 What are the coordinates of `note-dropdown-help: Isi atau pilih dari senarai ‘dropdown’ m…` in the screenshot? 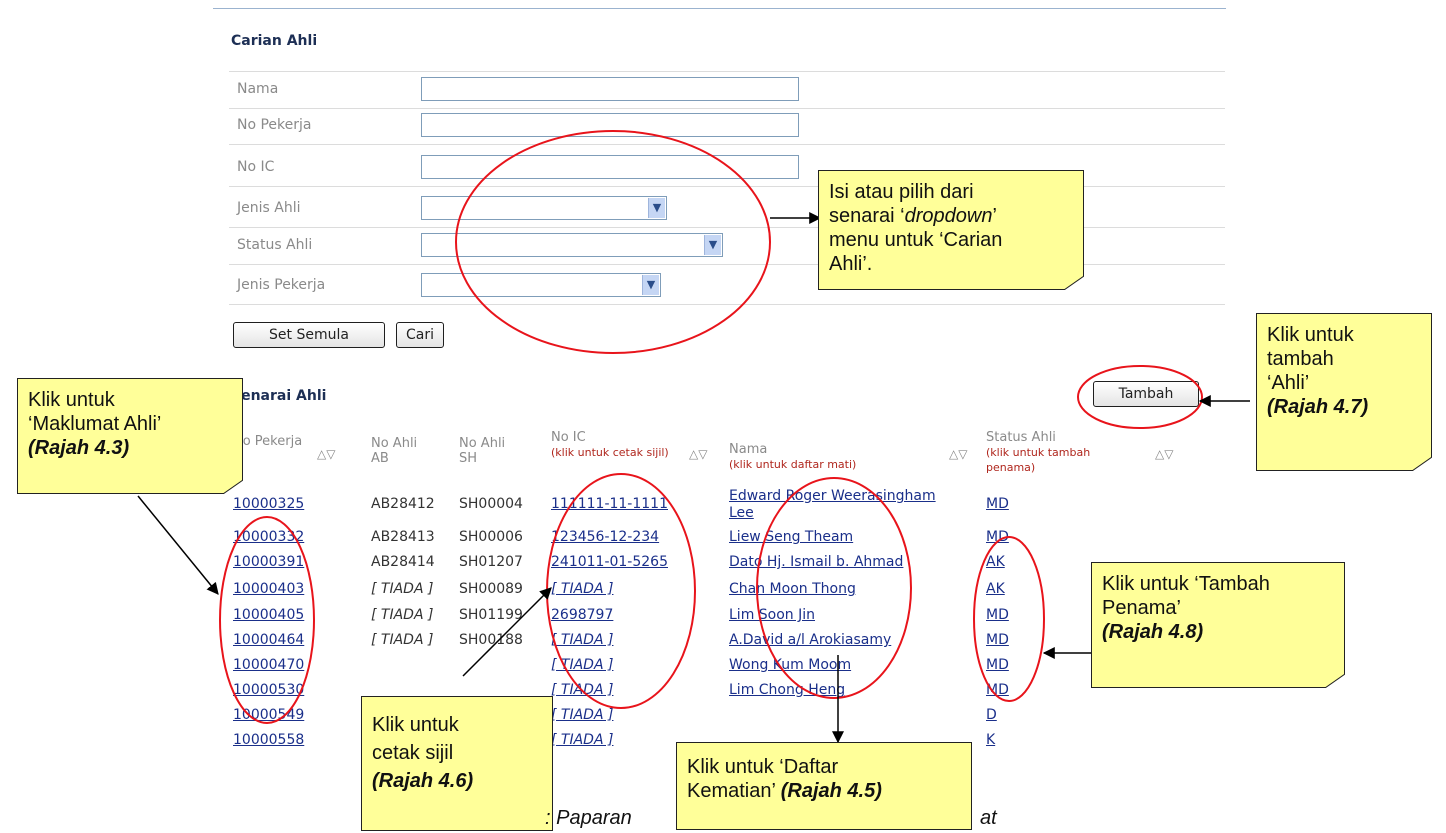 It's located at (951, 230).